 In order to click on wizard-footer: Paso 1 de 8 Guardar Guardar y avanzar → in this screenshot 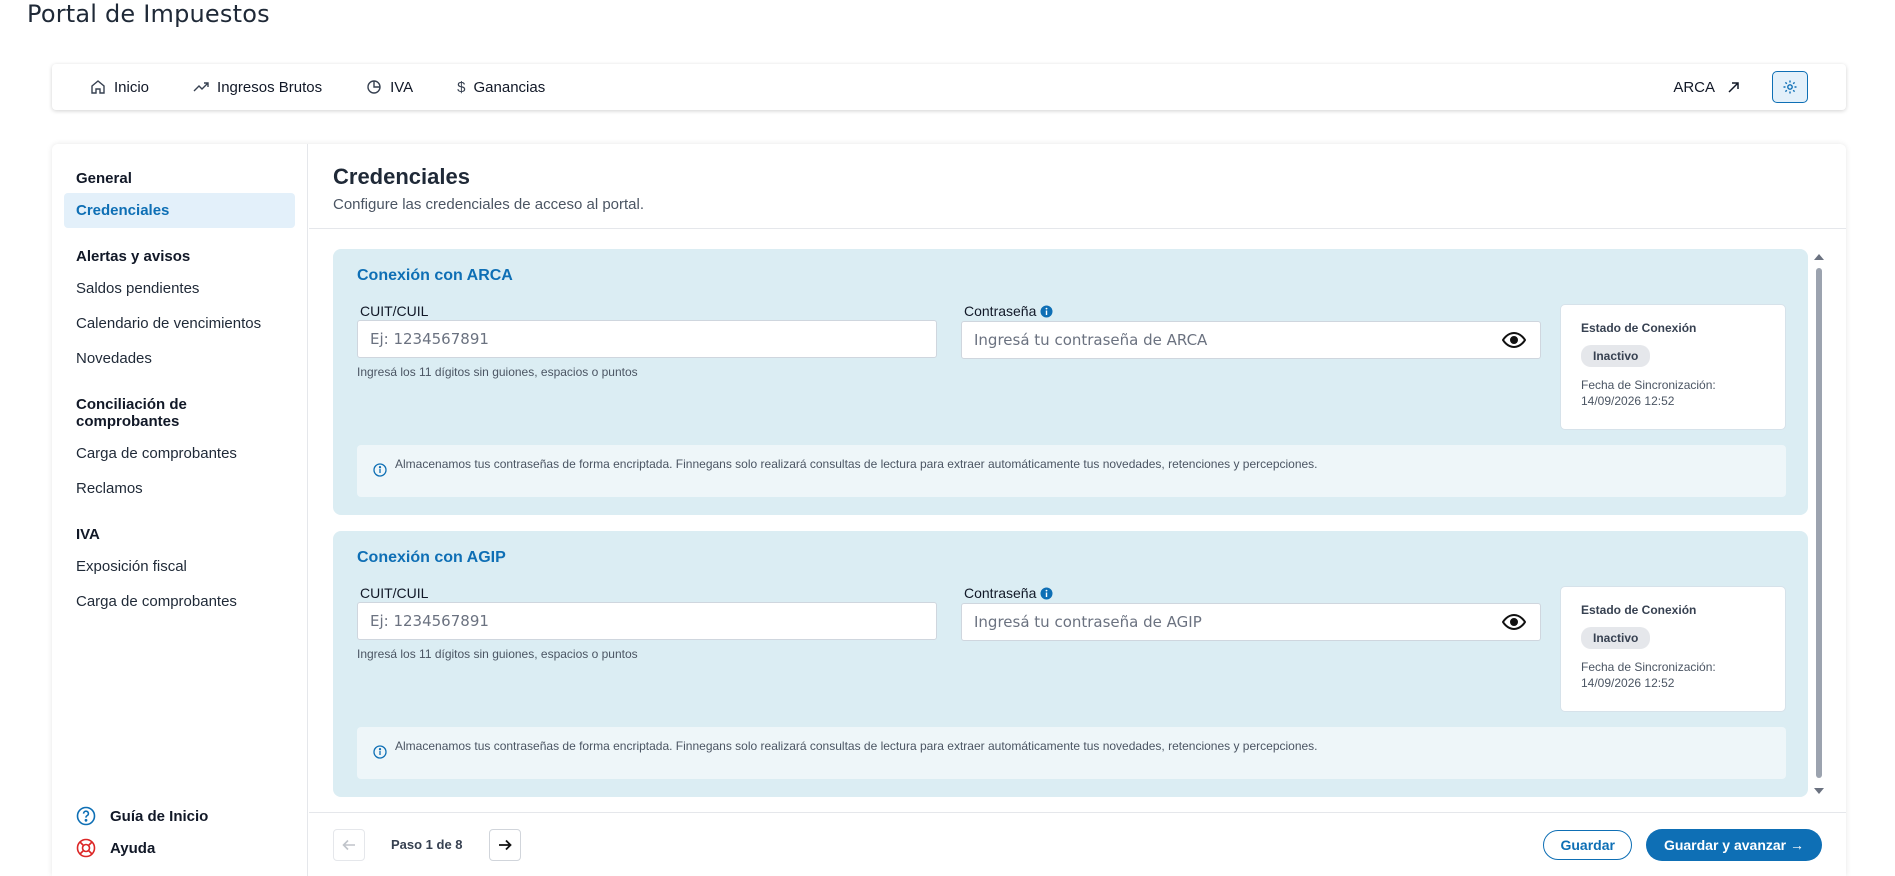, I will do `click(1077, 844)`.